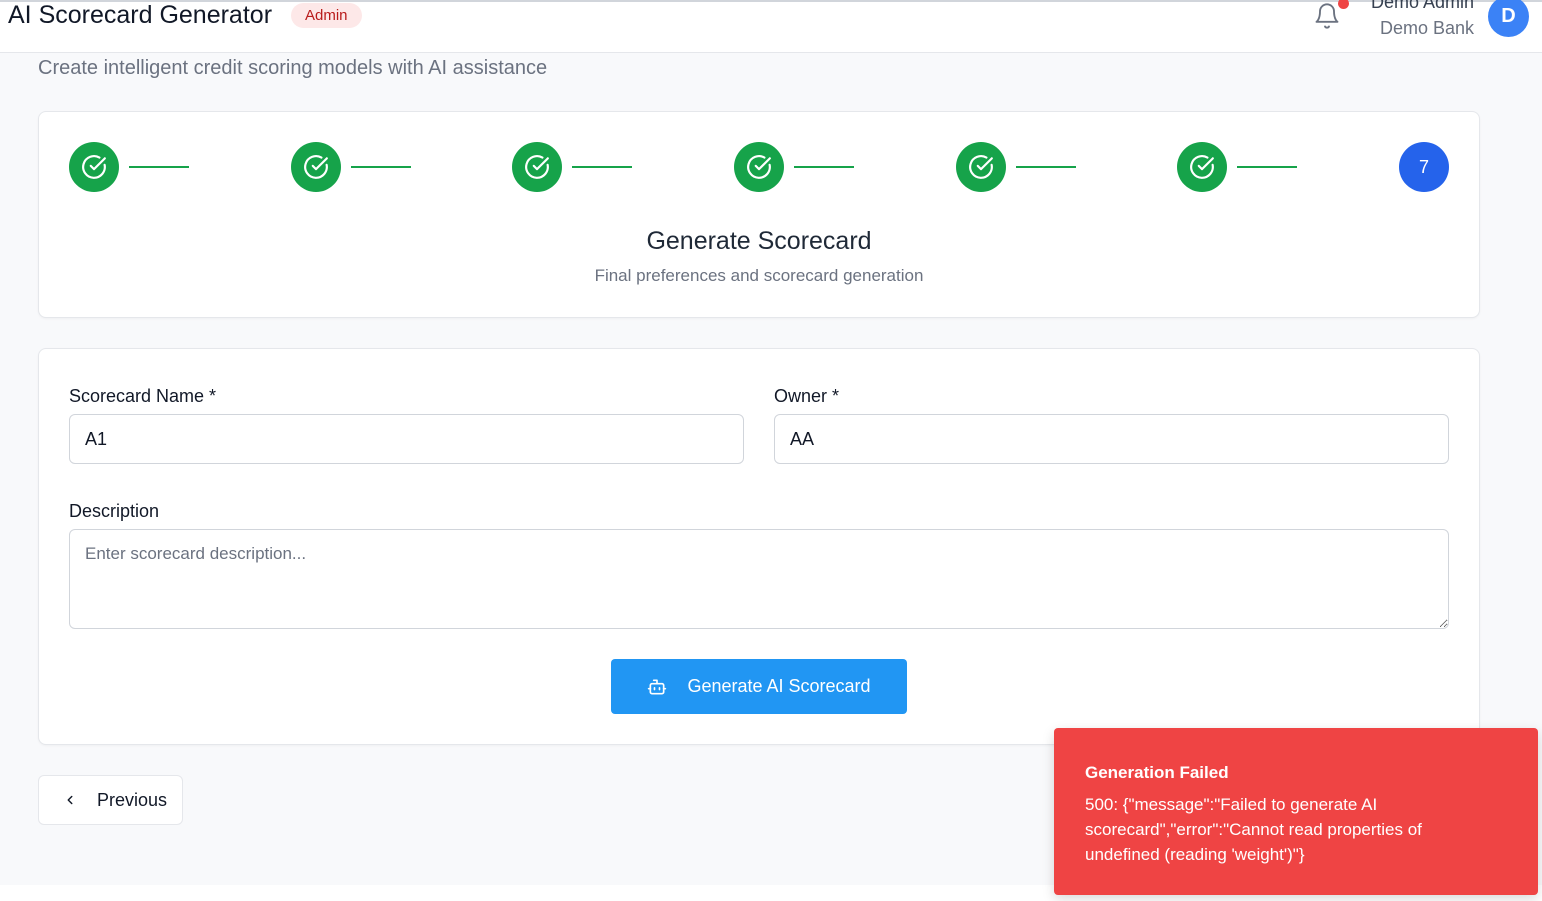  Describe the element at coordinates (1343, 4) in the screenshot. I see `notification-badge` at that location.